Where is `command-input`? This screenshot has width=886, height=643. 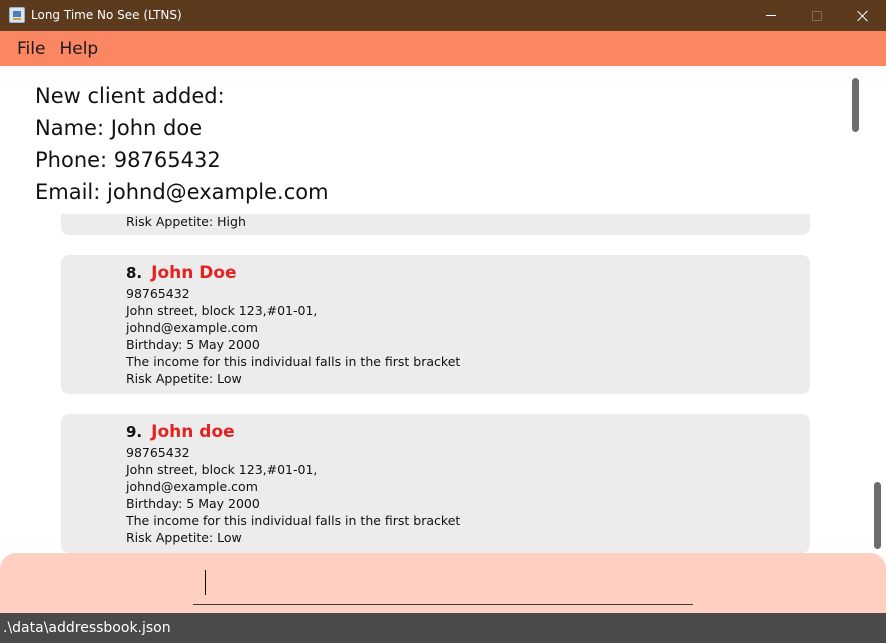 command-input is located at coordinates (443, 584).